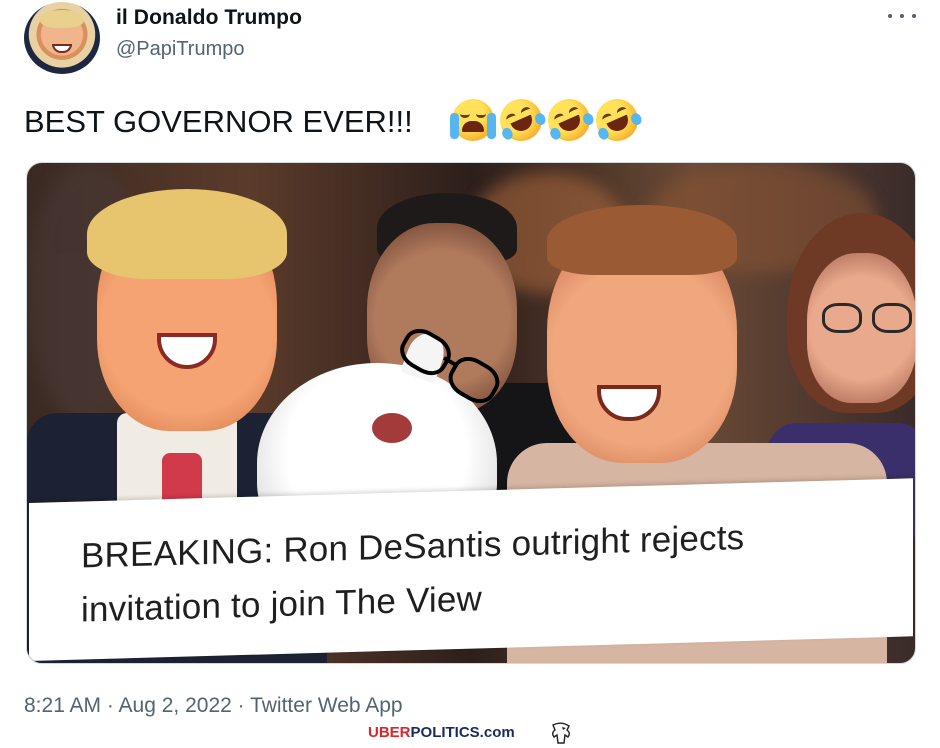 The height and width of the screenshot is (748, 940). I want to click on left-man-hair, so click(187, 234).